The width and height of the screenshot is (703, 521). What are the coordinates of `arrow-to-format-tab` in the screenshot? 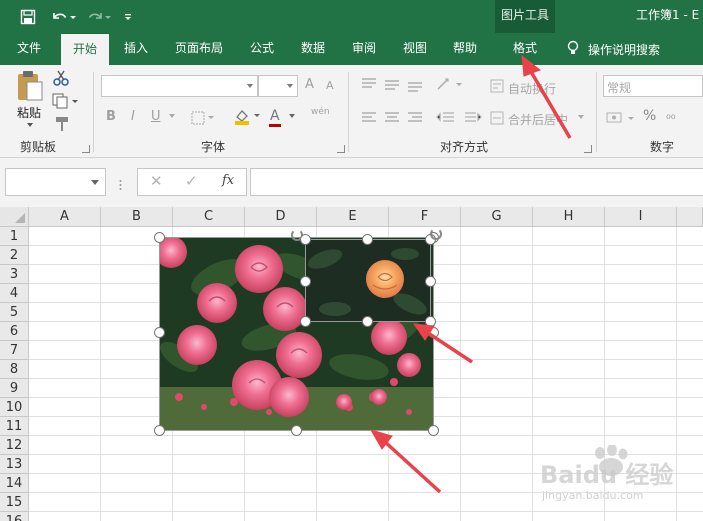 It's located at (550, 104).